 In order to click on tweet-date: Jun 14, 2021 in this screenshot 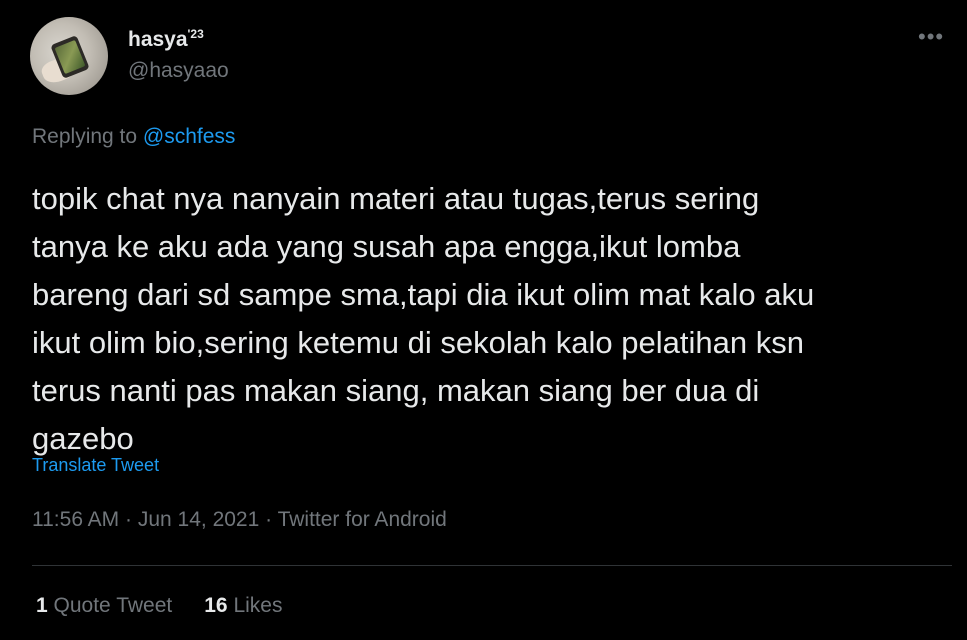, I will do `click(198, 519)`.